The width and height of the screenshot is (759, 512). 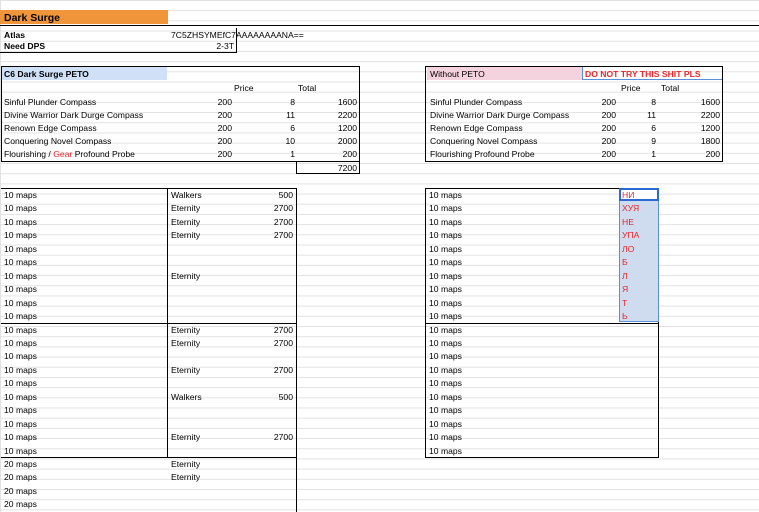 What do you see at coordinates (625, 276) in the screenshot?
I see `cyrillic-cell: Л` at bounding box center [625, 276].